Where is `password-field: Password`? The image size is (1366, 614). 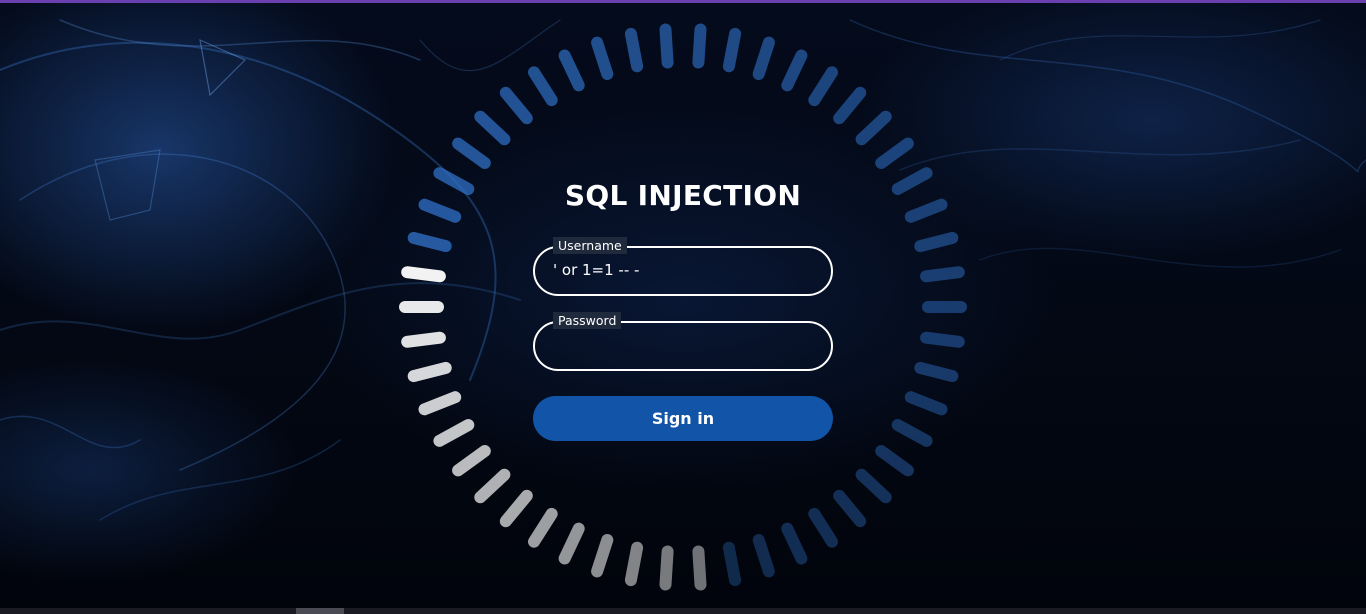
password-field: Password is located at coordinates (683, 341).